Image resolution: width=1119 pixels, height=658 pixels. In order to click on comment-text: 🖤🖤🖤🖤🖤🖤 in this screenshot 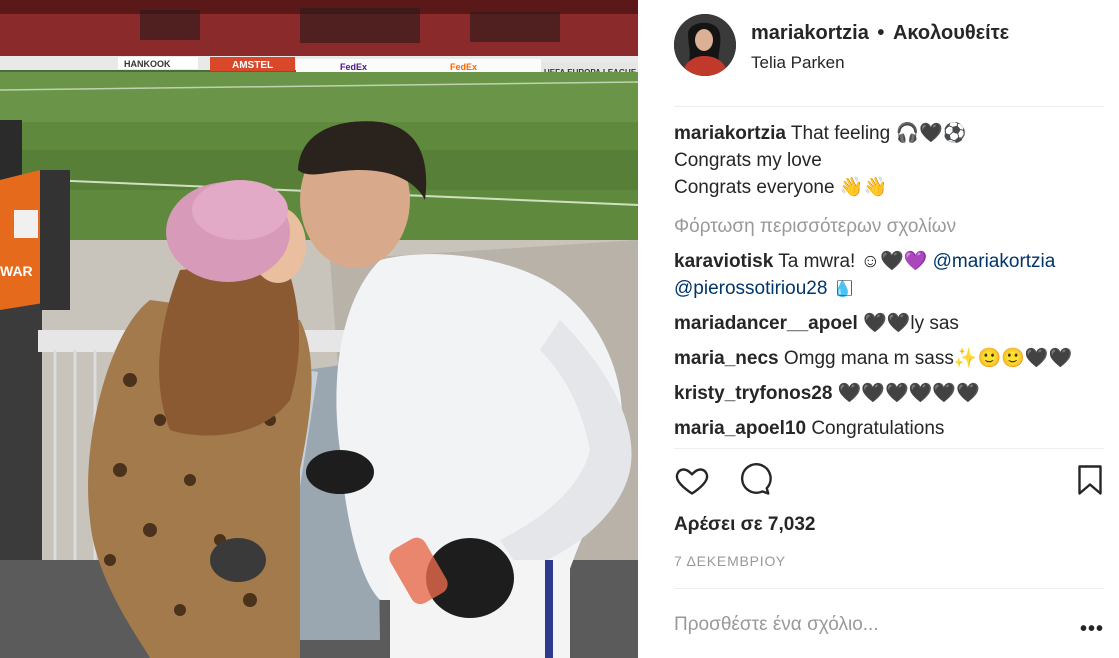, I will do `click(908, 393)`.